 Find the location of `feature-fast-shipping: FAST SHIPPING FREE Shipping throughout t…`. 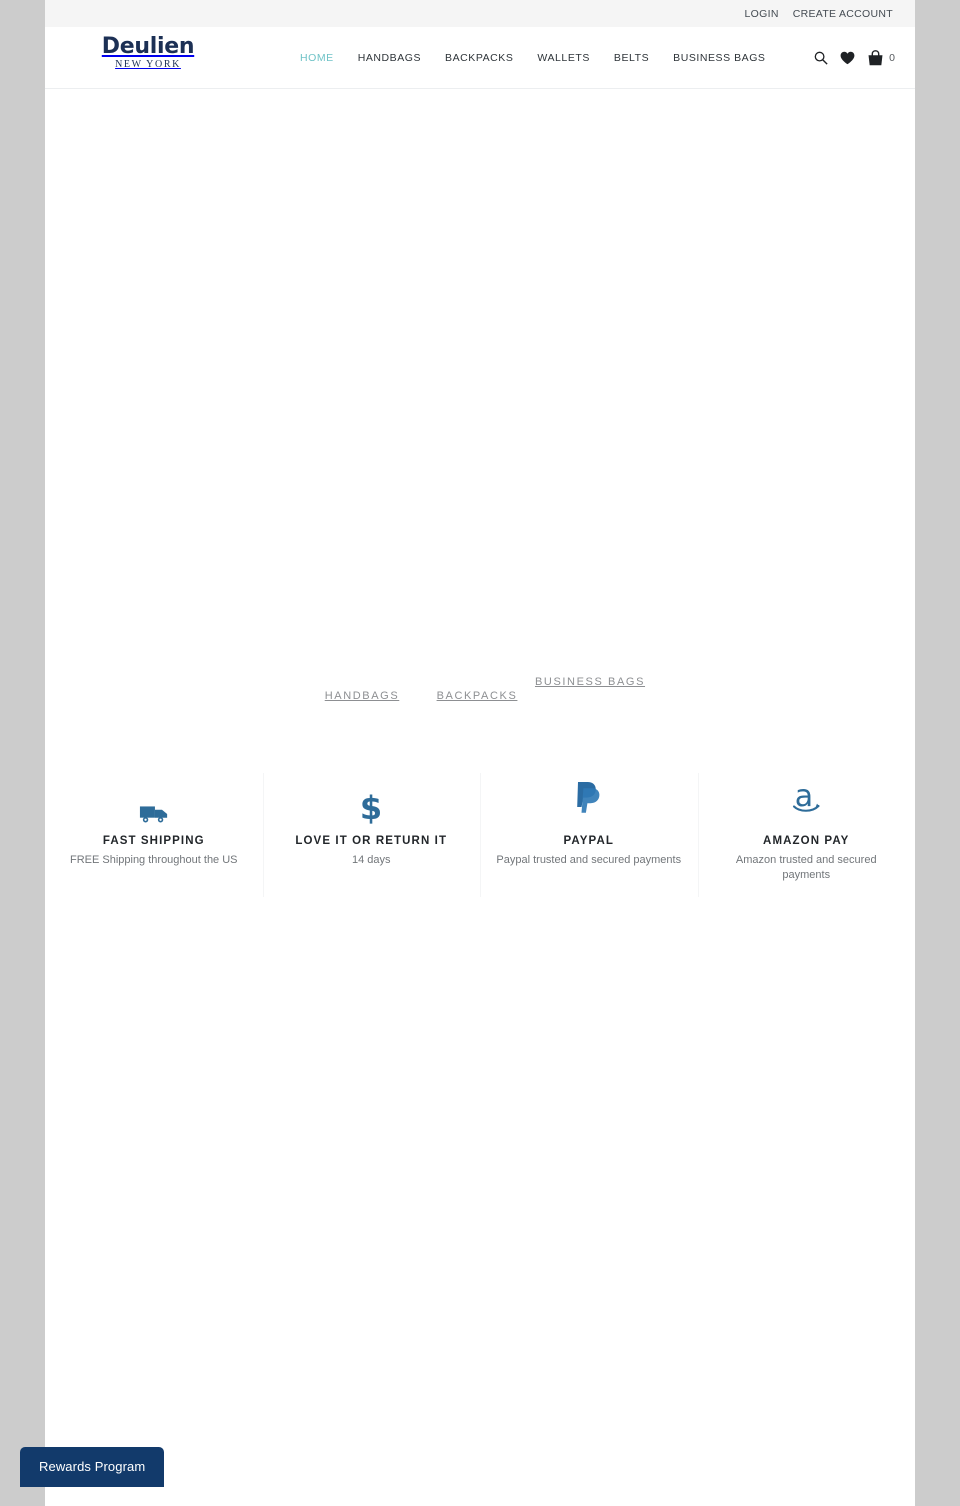

feature-fast-shipping: FAST SHIPPING FREE Shipping throughout t… is located at coordinates (154, 835).